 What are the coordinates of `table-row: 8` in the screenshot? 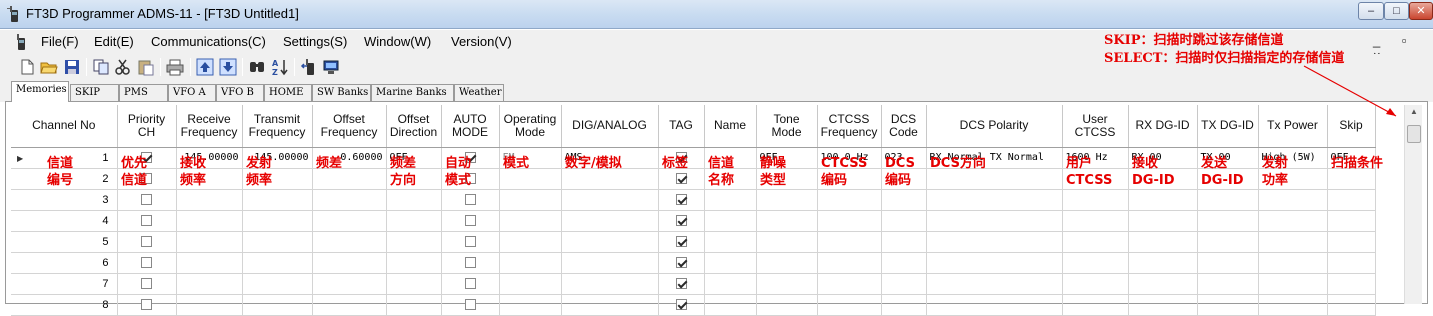 It's located at (693, 305).